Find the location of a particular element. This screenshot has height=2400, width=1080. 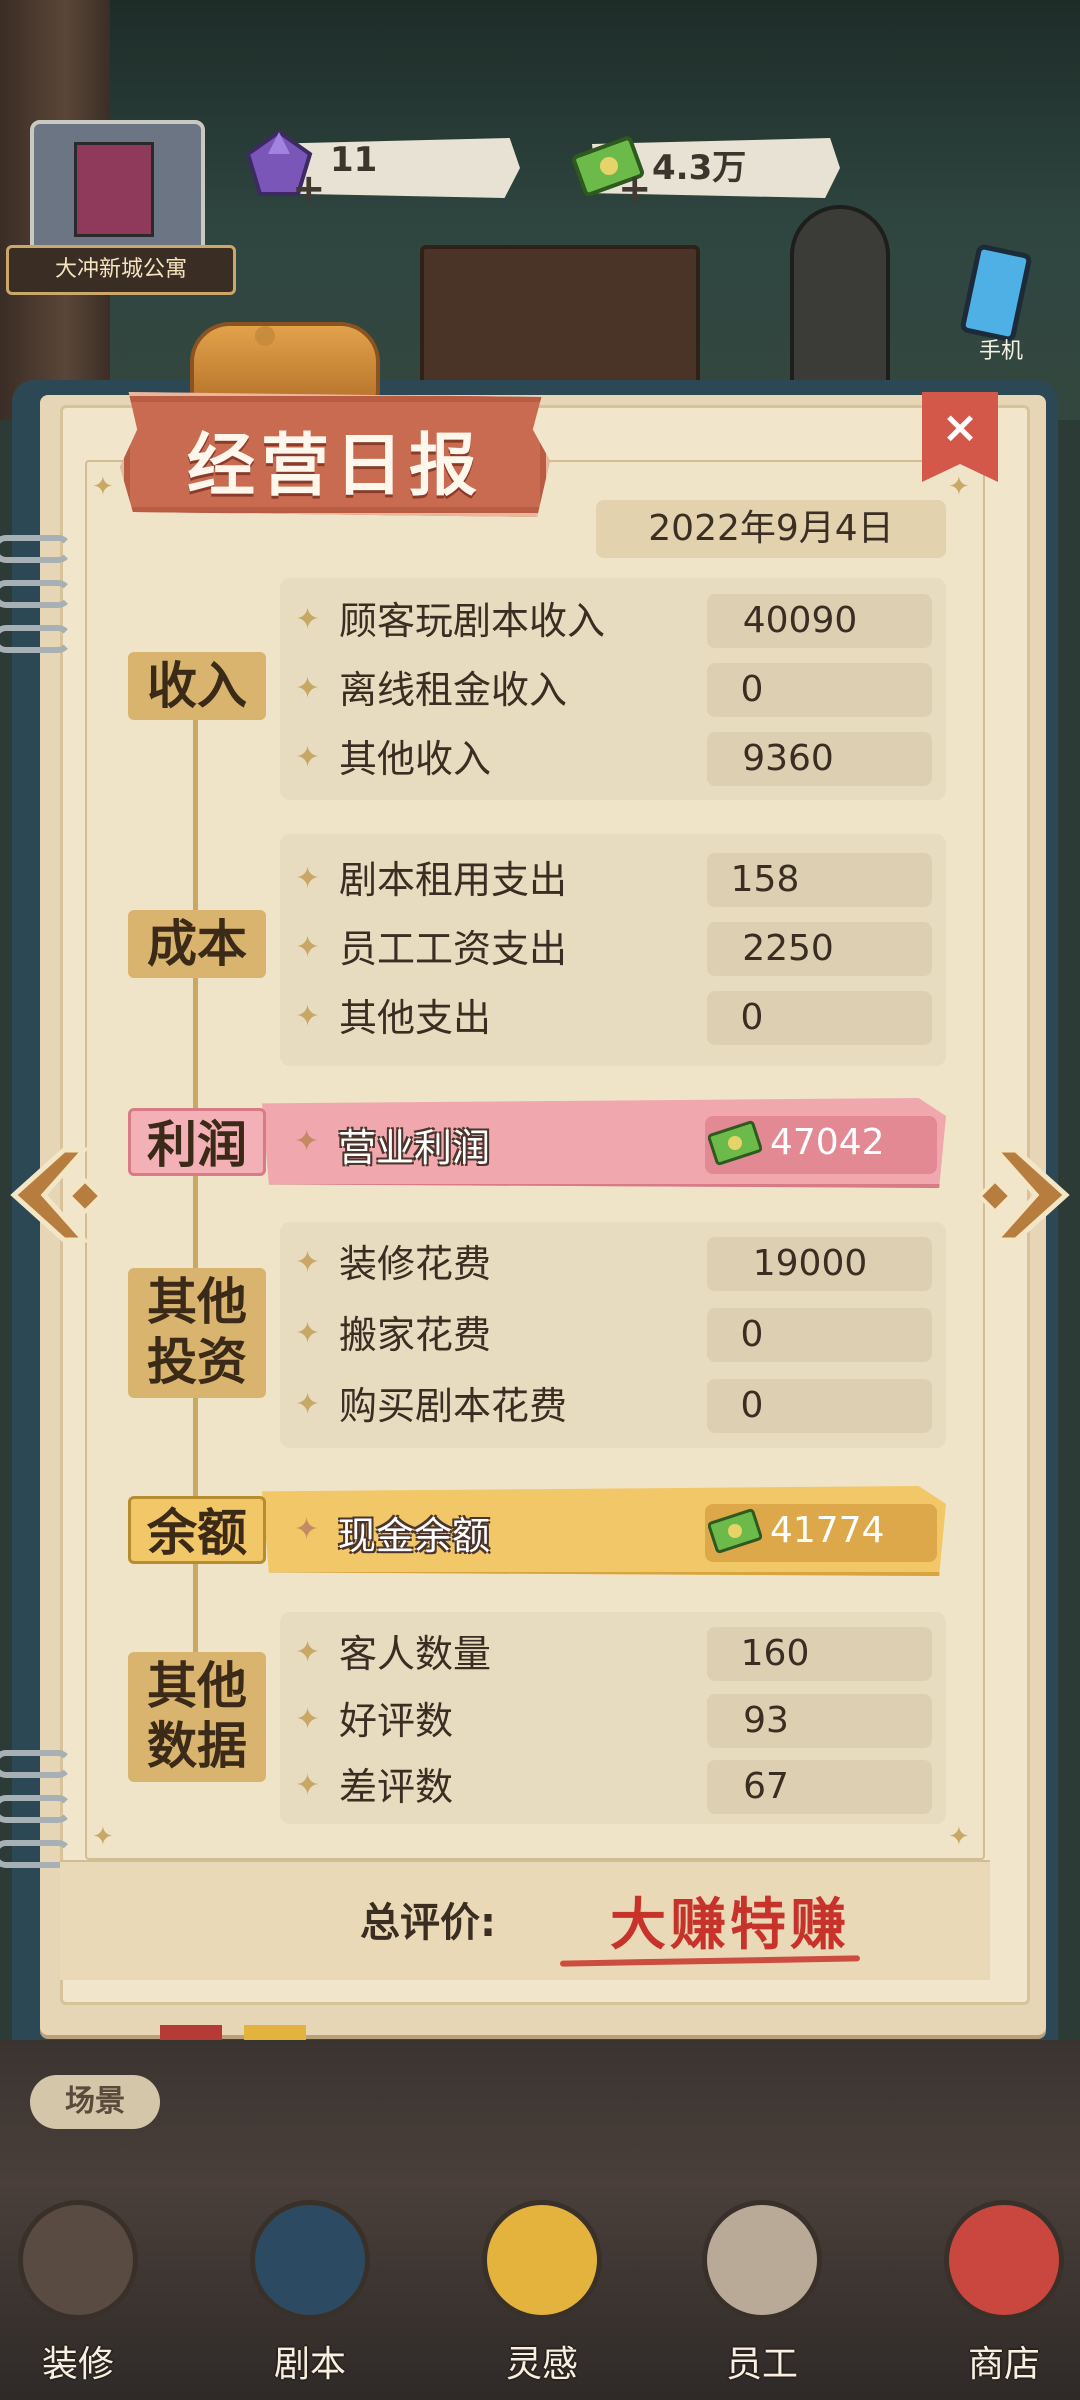

cost-row: ✦ 其他支出 0 is located at coordinates (615, 1018).